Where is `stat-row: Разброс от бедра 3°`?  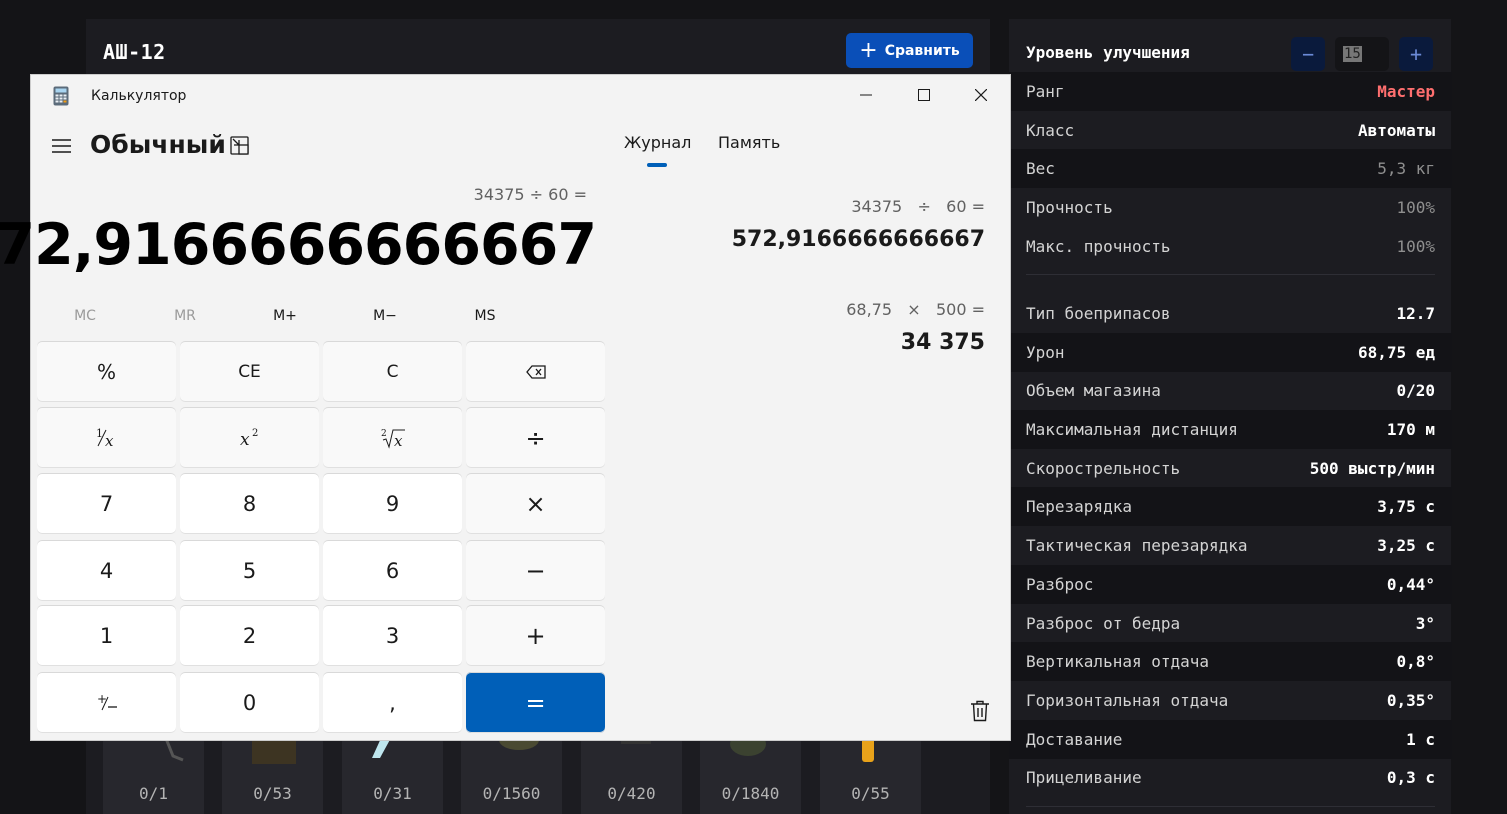 stat-row: Разброс от бедра 3° is located at coordinates (1230, 623).